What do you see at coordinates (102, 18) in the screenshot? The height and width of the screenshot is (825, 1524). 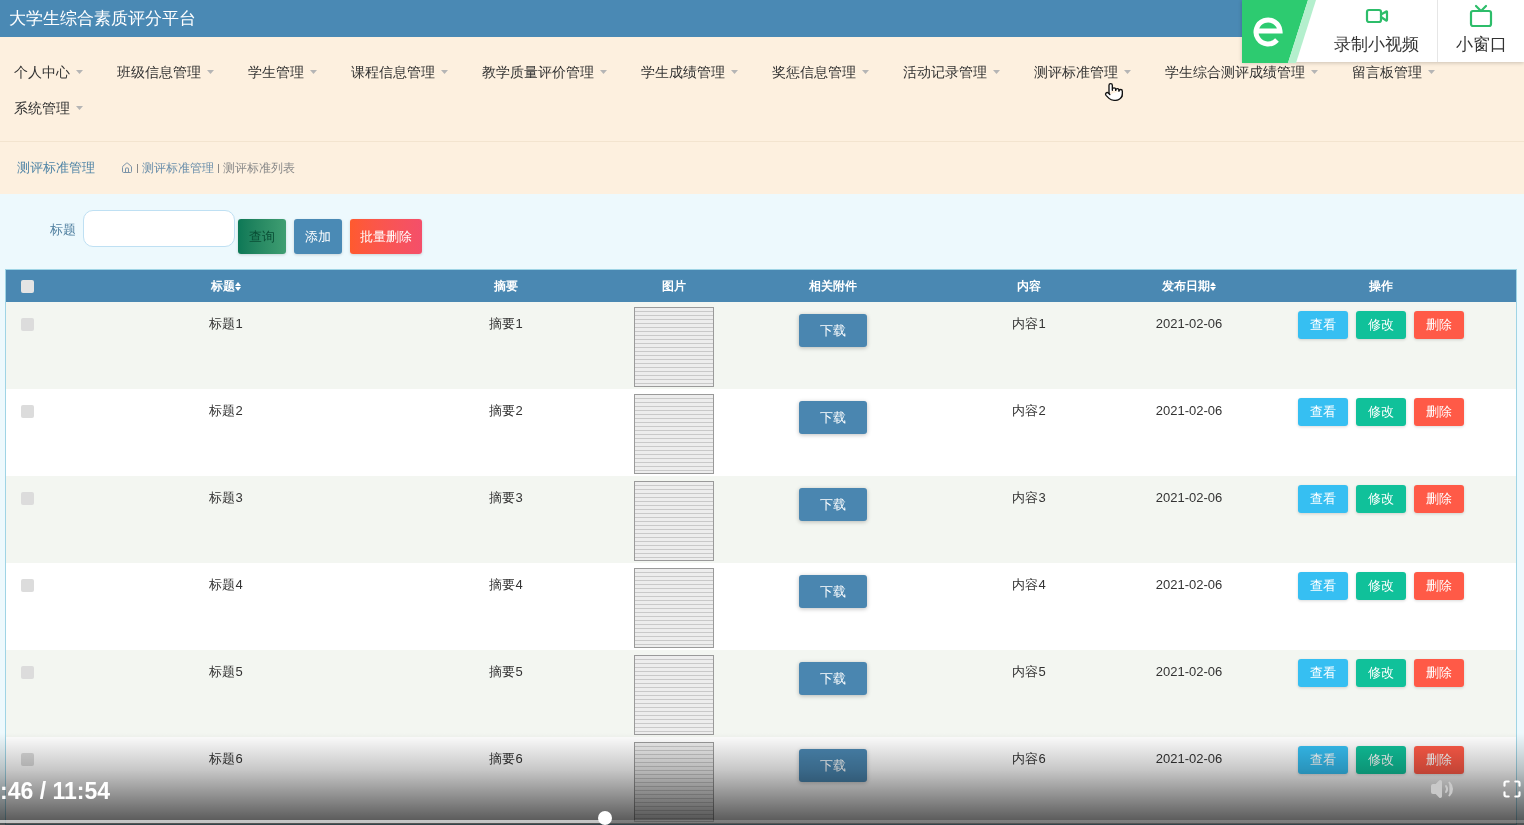 I see `app-title: 大学生综合素质评分平台` at bounding box center [102, 18].